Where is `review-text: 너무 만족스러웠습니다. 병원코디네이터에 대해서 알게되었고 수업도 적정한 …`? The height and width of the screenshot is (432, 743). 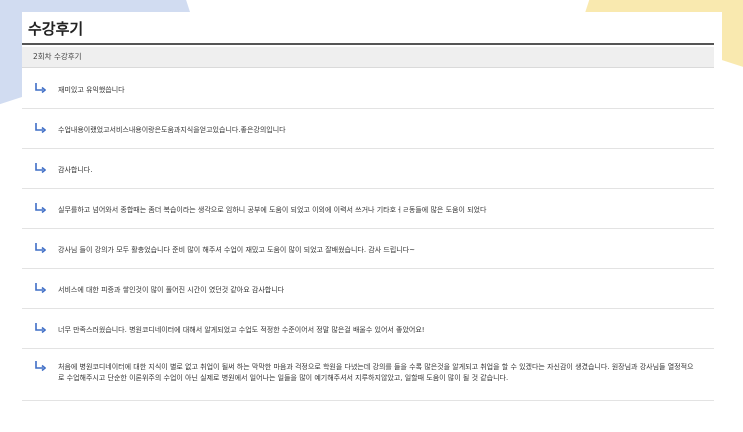
review-text: 너무 만족스러웠습니다. 병원코디네이터에 대해서 알게되었고 수업도 적정한 … is located at coordinates (241, 330).